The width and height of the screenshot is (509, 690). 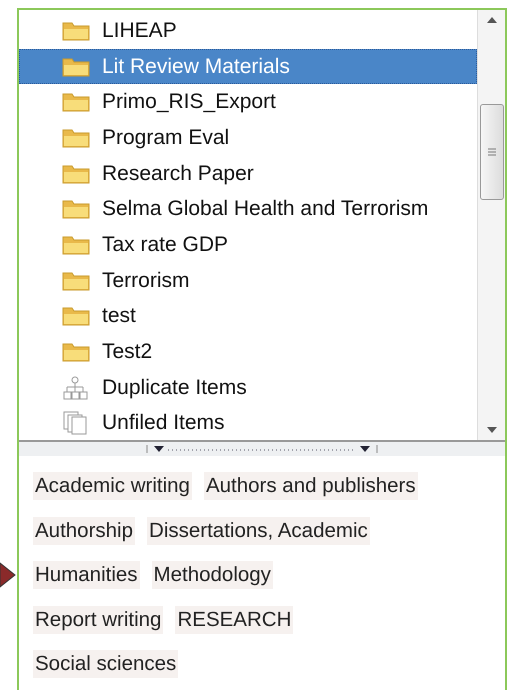 What do you see at coordinates (105, 664) in the screenshot?
I see `tag-label: Social sciences` at bounding box center [105, 664].